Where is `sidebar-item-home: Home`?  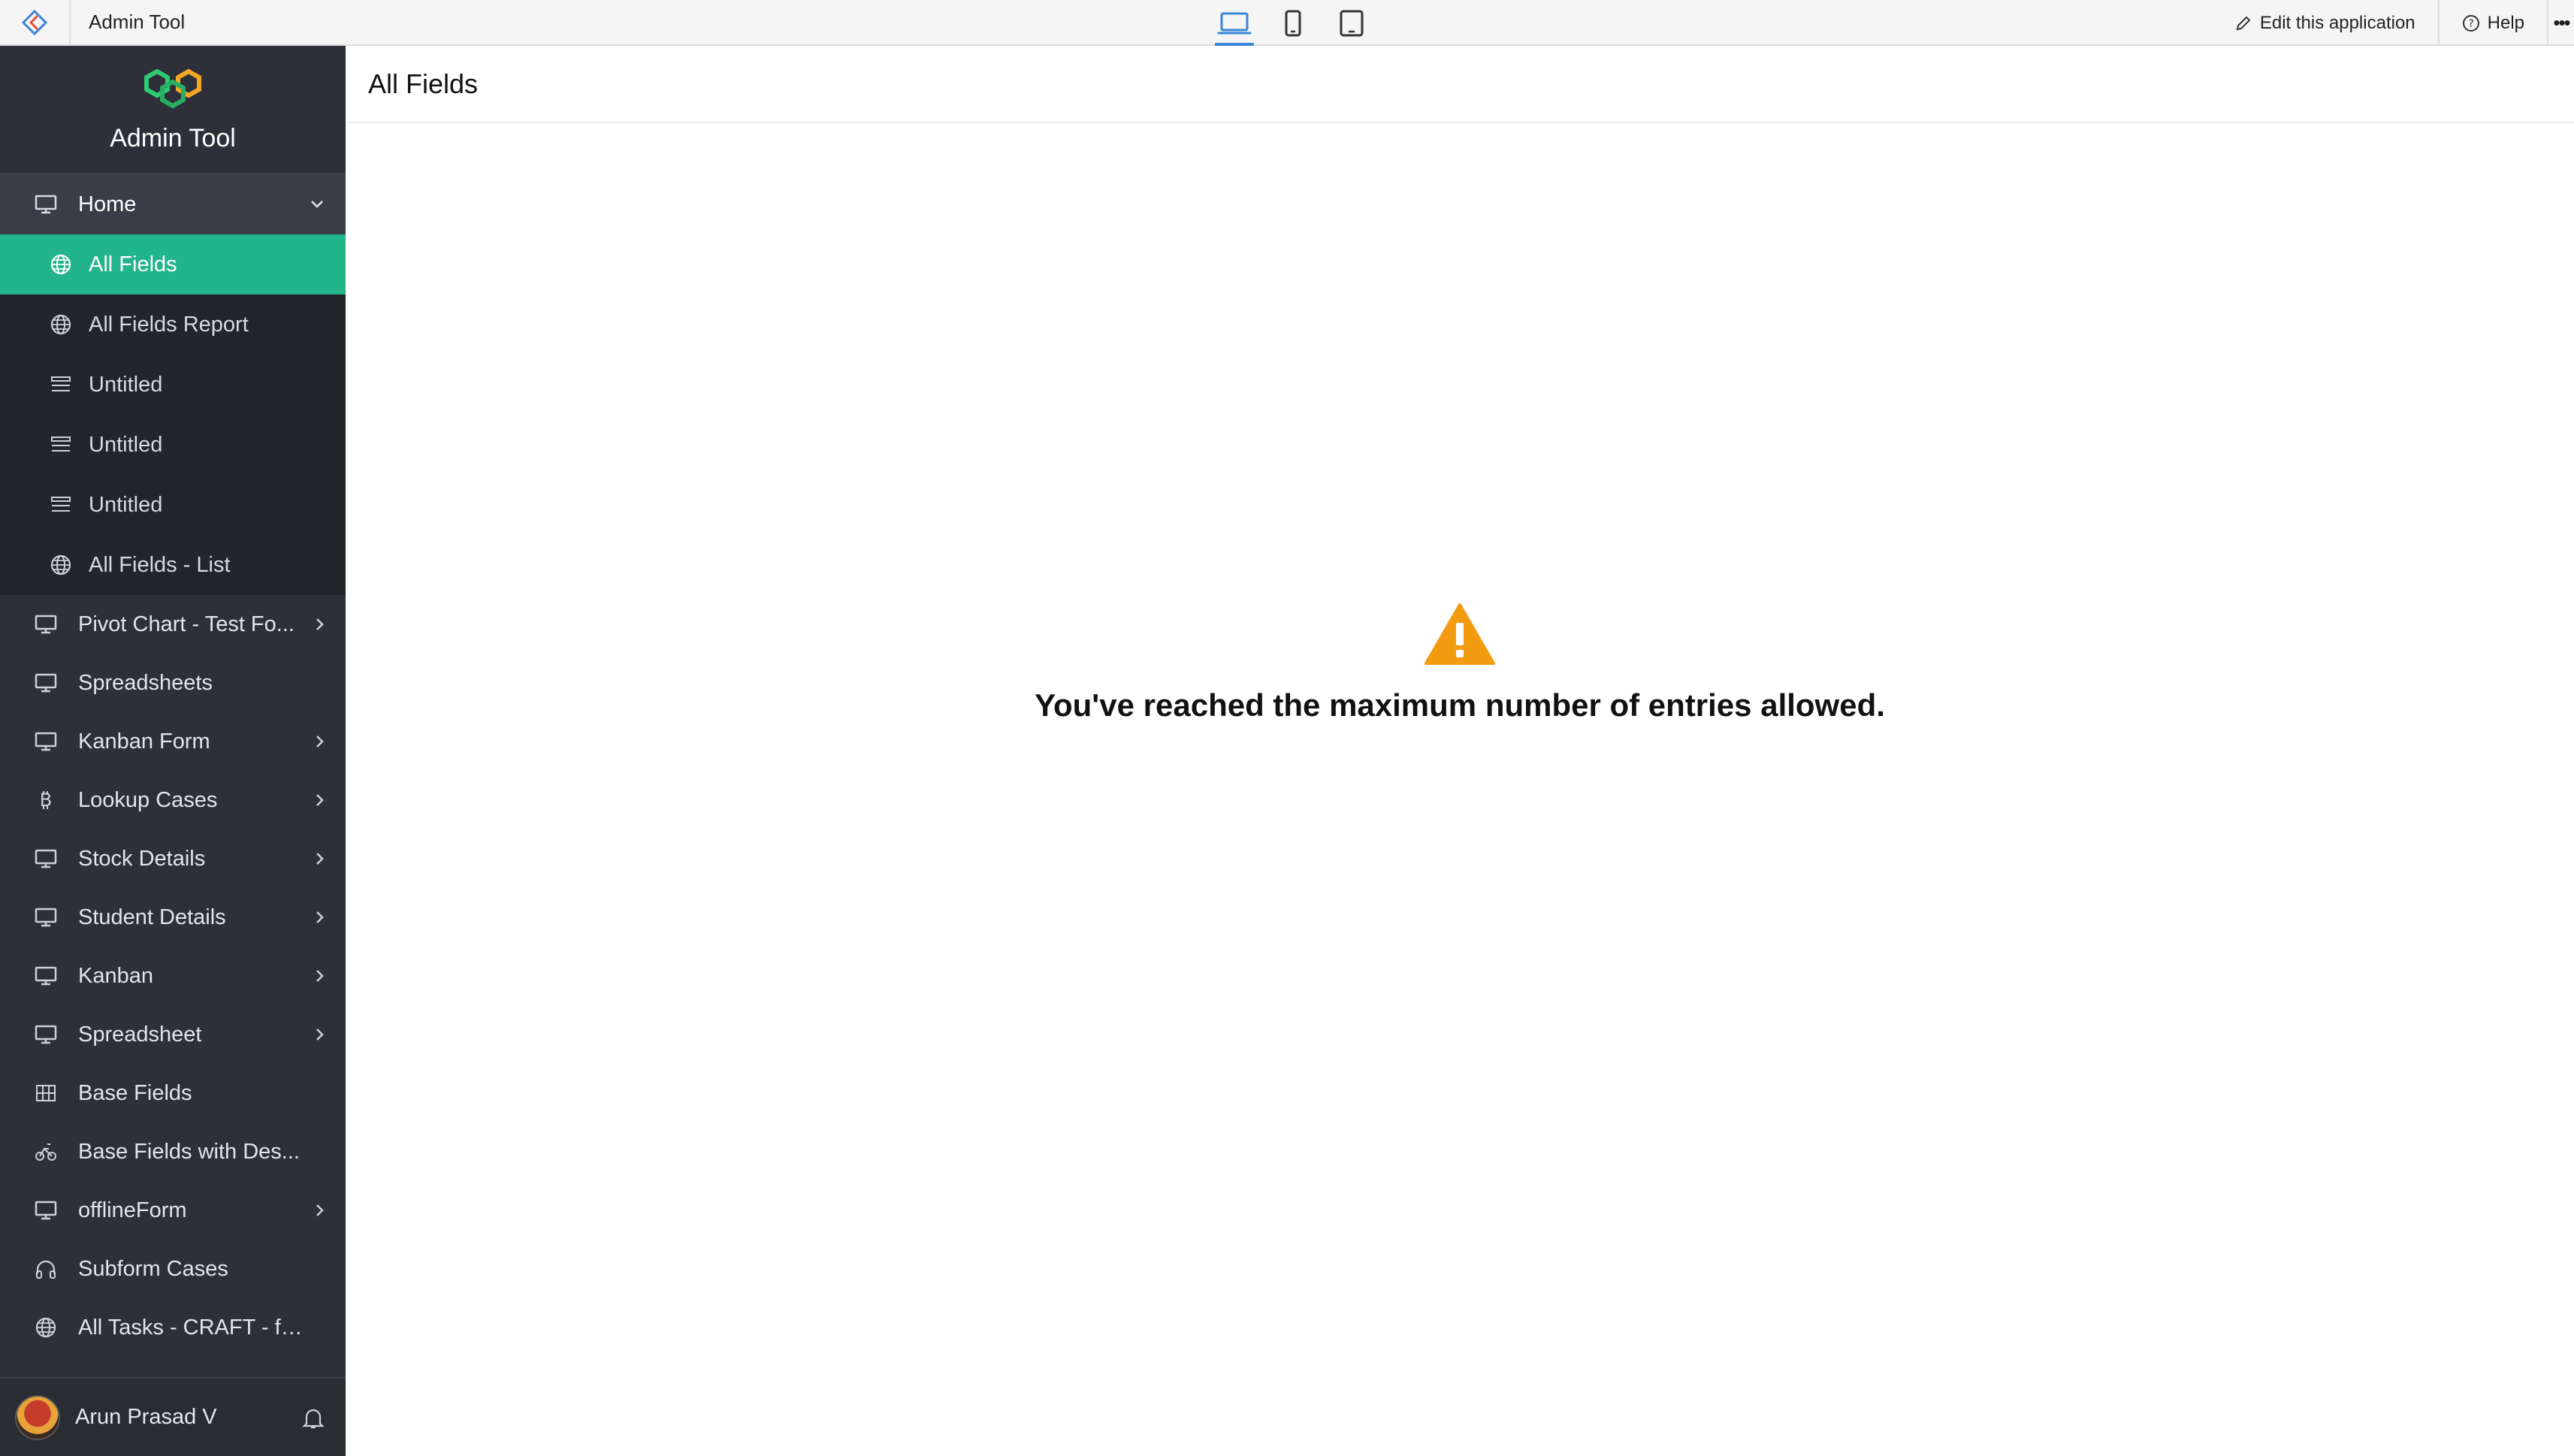
sidebar-item-home: Home is located at coordinates (173, 204).